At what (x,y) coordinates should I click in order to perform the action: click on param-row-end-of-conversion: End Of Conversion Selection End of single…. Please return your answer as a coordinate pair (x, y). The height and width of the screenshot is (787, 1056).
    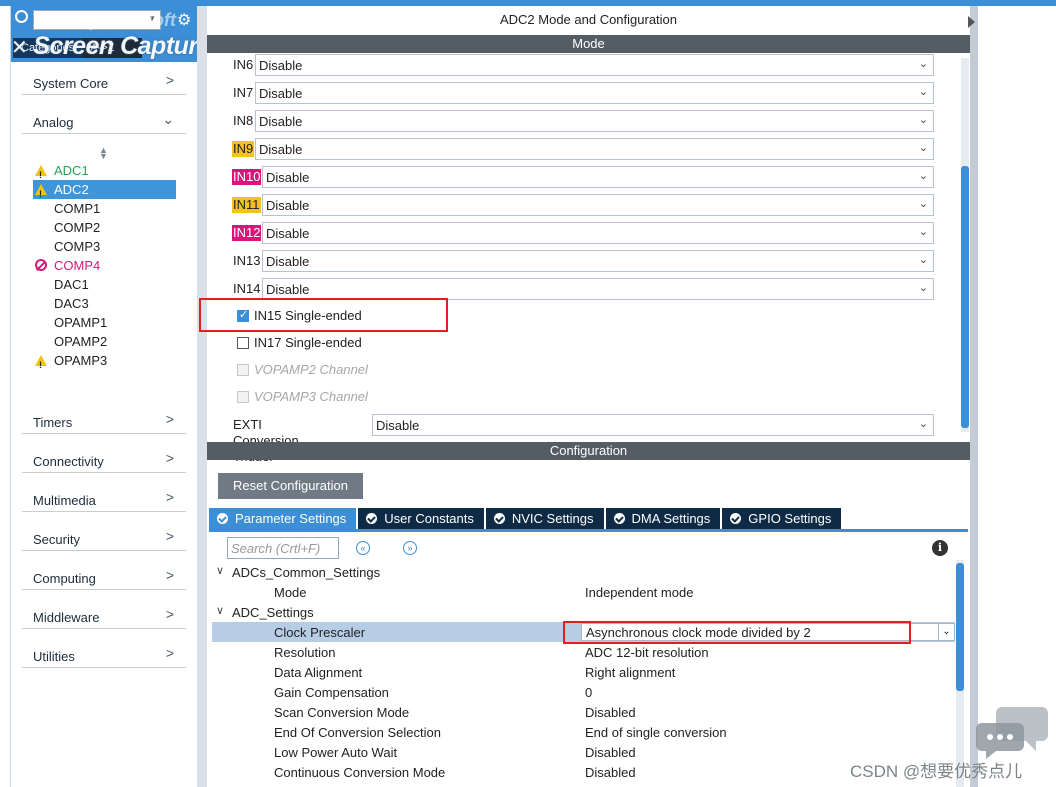
    Looking at the image, I should click on (583, 732).